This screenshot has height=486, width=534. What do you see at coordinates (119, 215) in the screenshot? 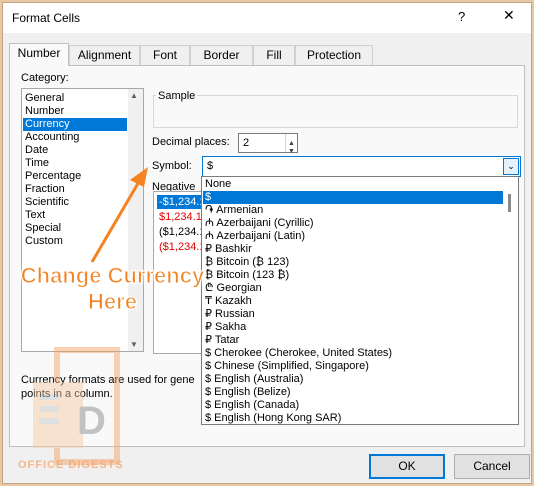
I see `annotation-arrow-icon` at bounding box center [119, 215].